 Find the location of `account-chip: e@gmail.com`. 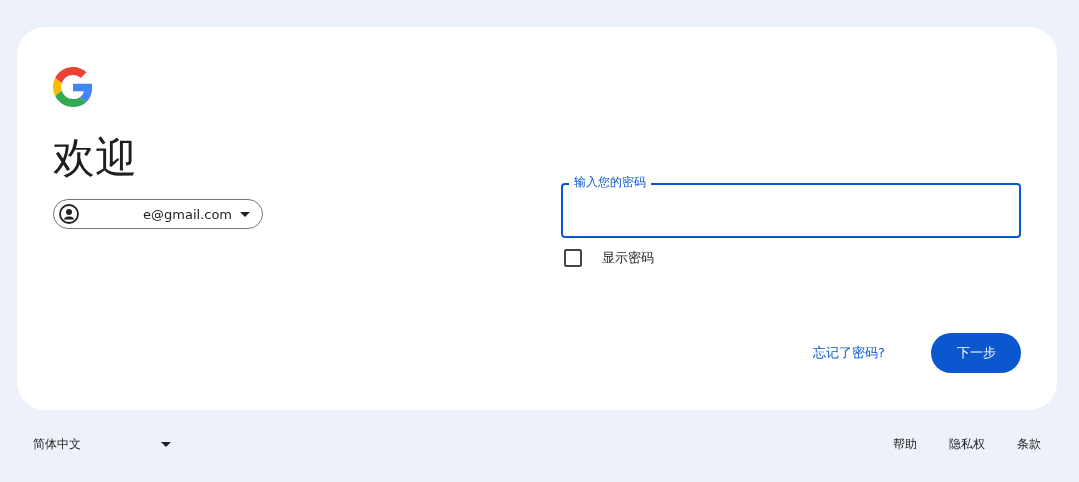

account-chip: e@gmail.com is located at coordinates (158, 214).